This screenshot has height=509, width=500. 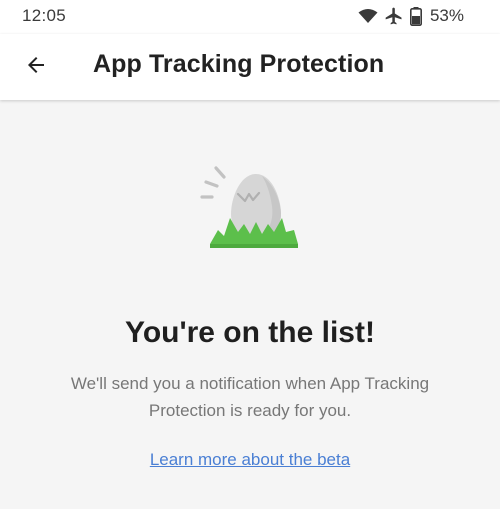 I want to click on headline: You're on the list!, so click(x=250, y=332).